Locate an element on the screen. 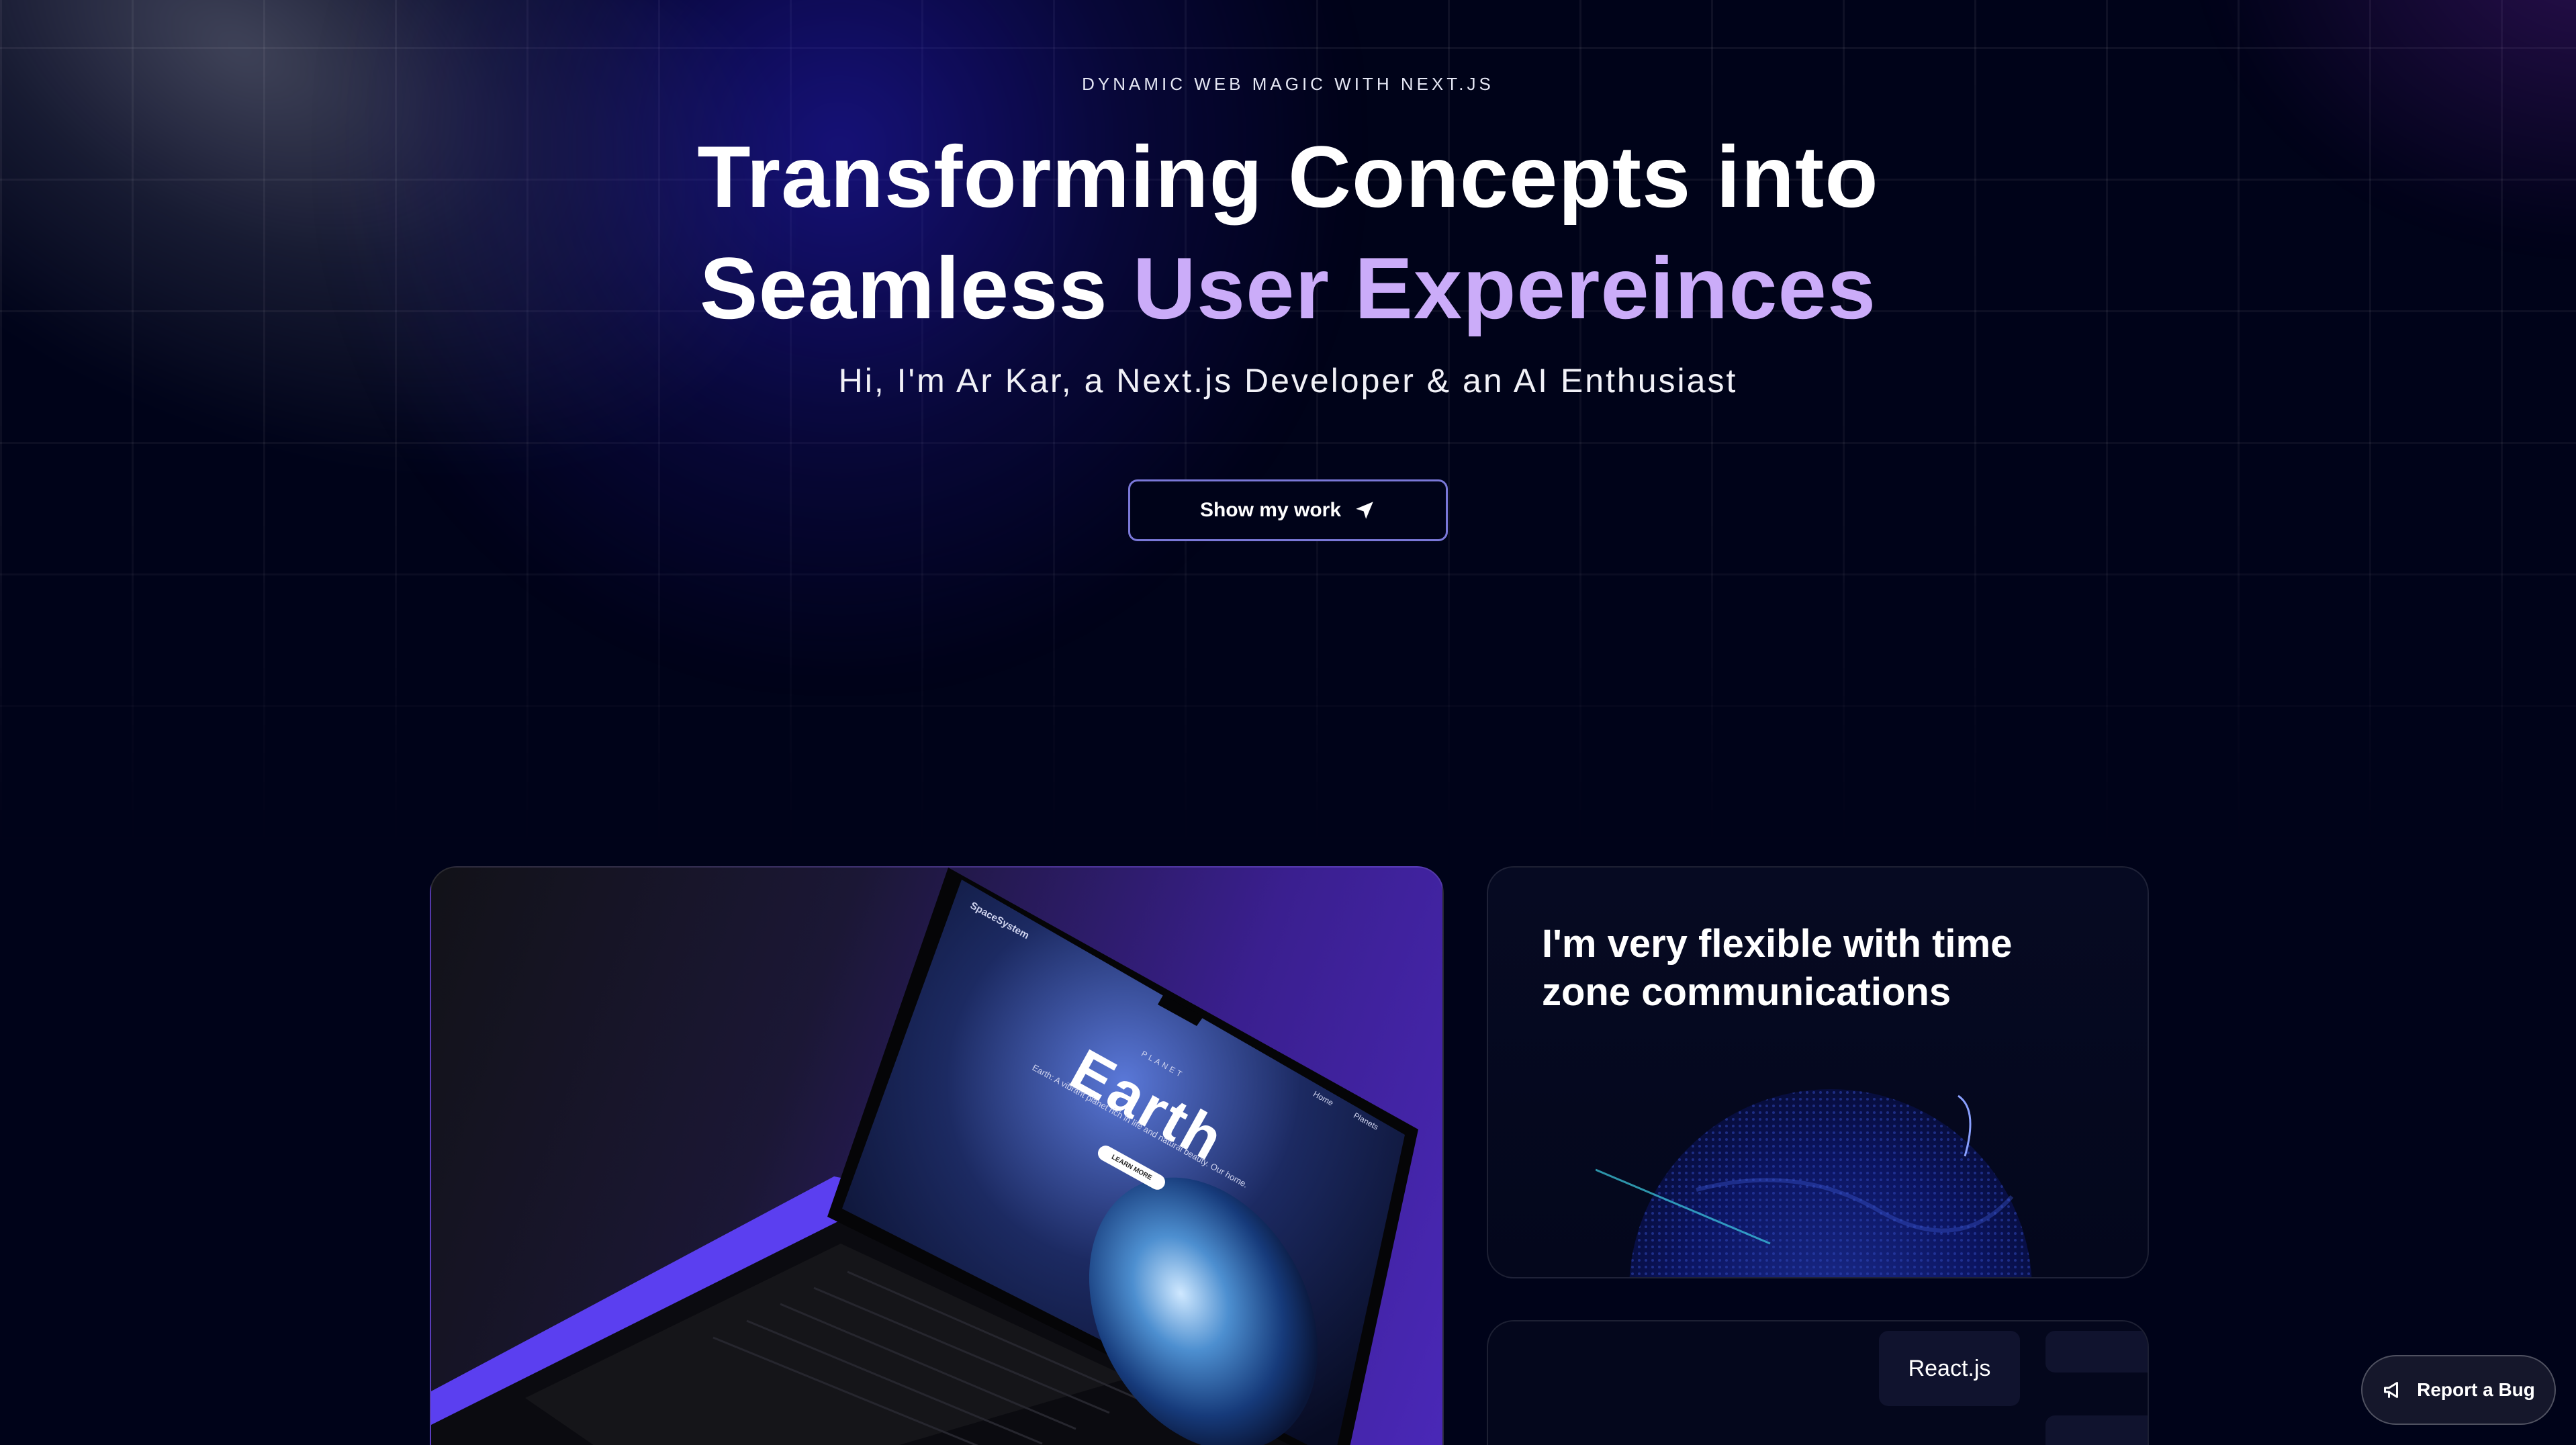 Image resolution: width=2576 pixels, height=1445 pixels. headline-line-2: Seamless User Expereinces is located at coordinates (1288, 288).